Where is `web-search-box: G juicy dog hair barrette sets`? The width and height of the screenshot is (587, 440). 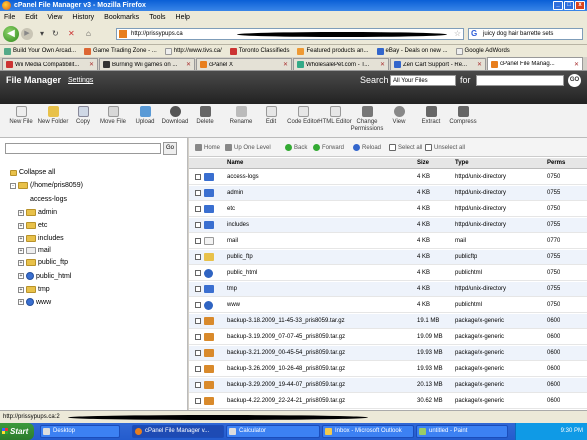
web-search-box: G juicy dog hair barrette sets is located at coordinates (525, 34).